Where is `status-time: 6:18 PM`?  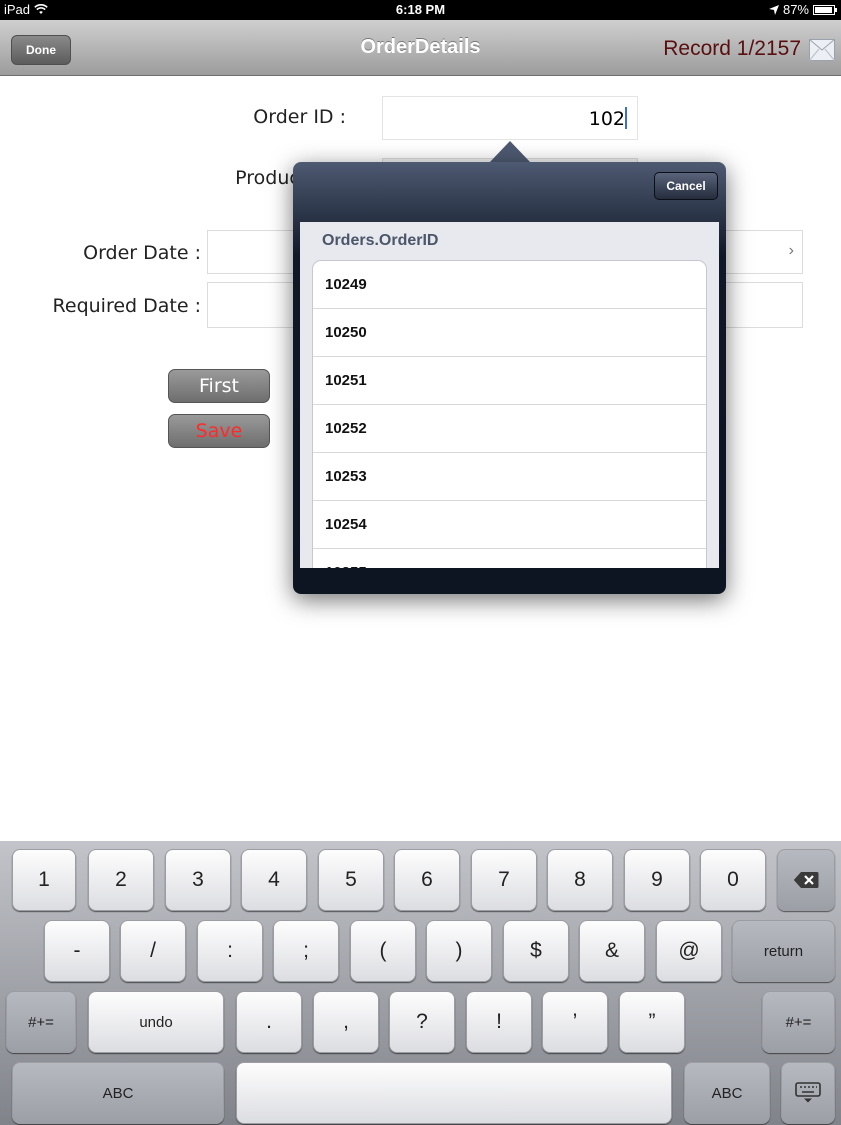
status-time: 6:18 PM is located at coordinates (420, 9).